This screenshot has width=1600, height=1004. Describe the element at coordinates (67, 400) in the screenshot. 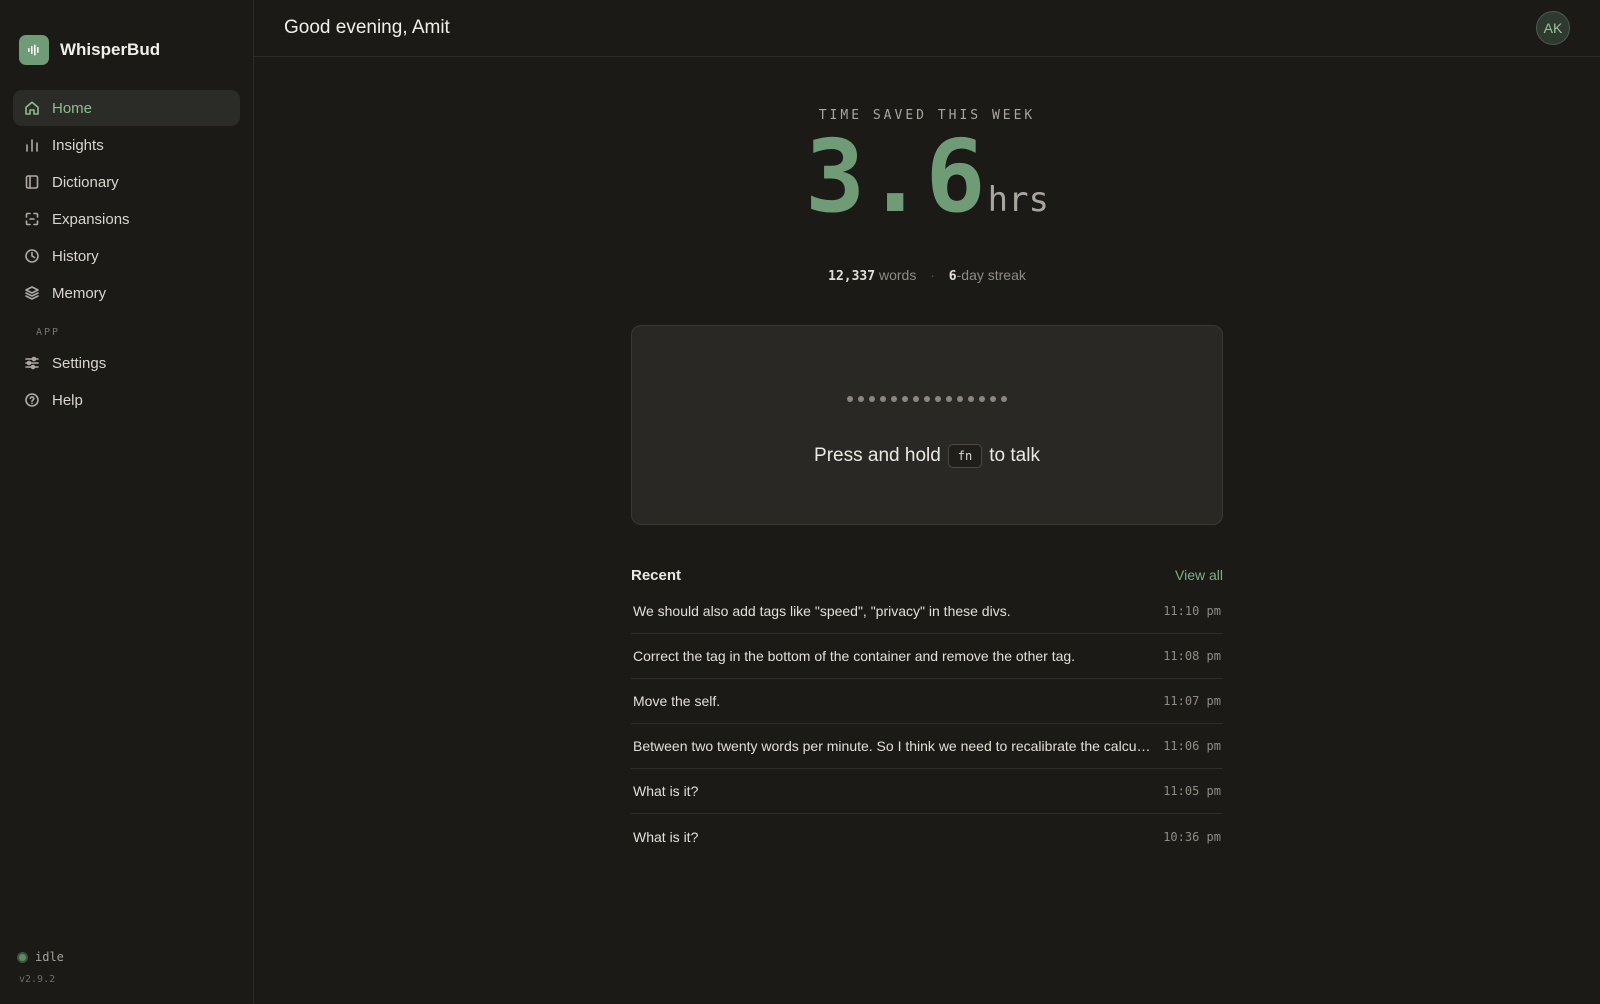

I see `sidebar-item-label: Help` at that location.